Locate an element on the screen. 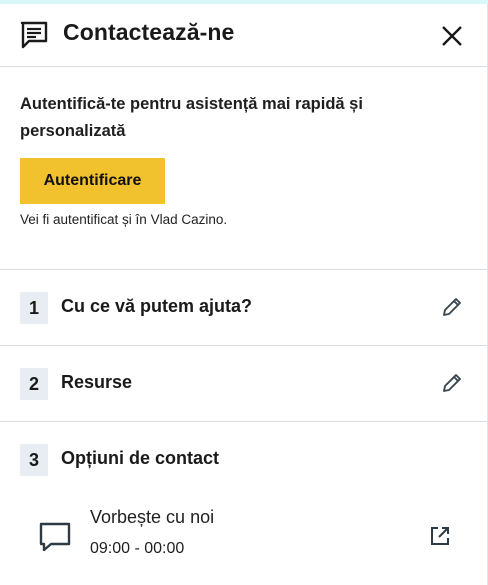  login-note: Vei fi autentificat și în Vlad Cazino. is located at coordinates (124, 219).